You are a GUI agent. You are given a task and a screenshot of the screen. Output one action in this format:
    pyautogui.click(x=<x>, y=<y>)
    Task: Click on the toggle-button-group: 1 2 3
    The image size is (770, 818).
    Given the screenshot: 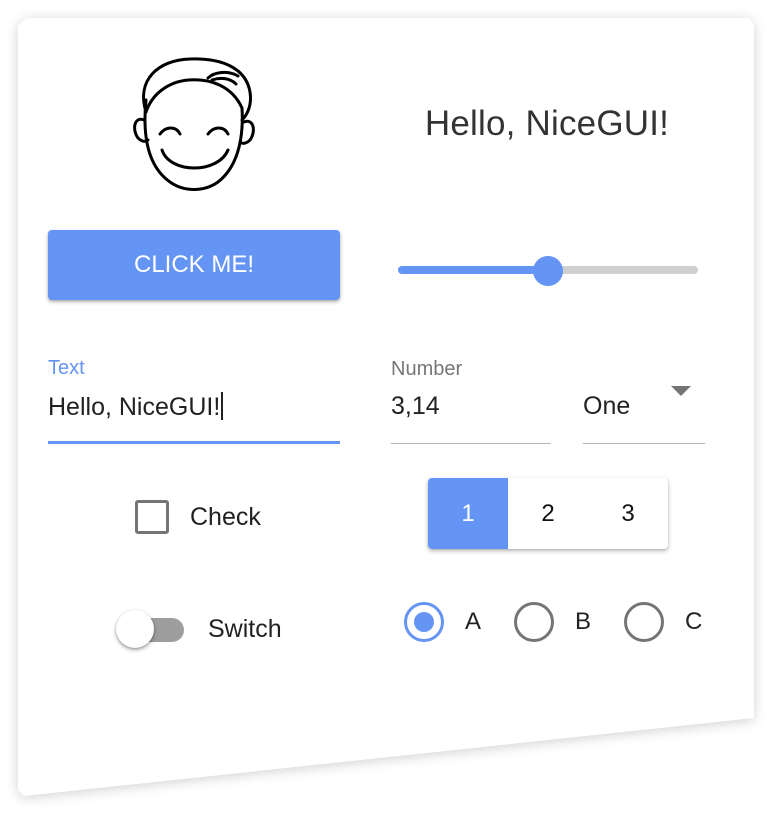 What is the action you would take?
    pyautogui.click(x=548, y=513)
    